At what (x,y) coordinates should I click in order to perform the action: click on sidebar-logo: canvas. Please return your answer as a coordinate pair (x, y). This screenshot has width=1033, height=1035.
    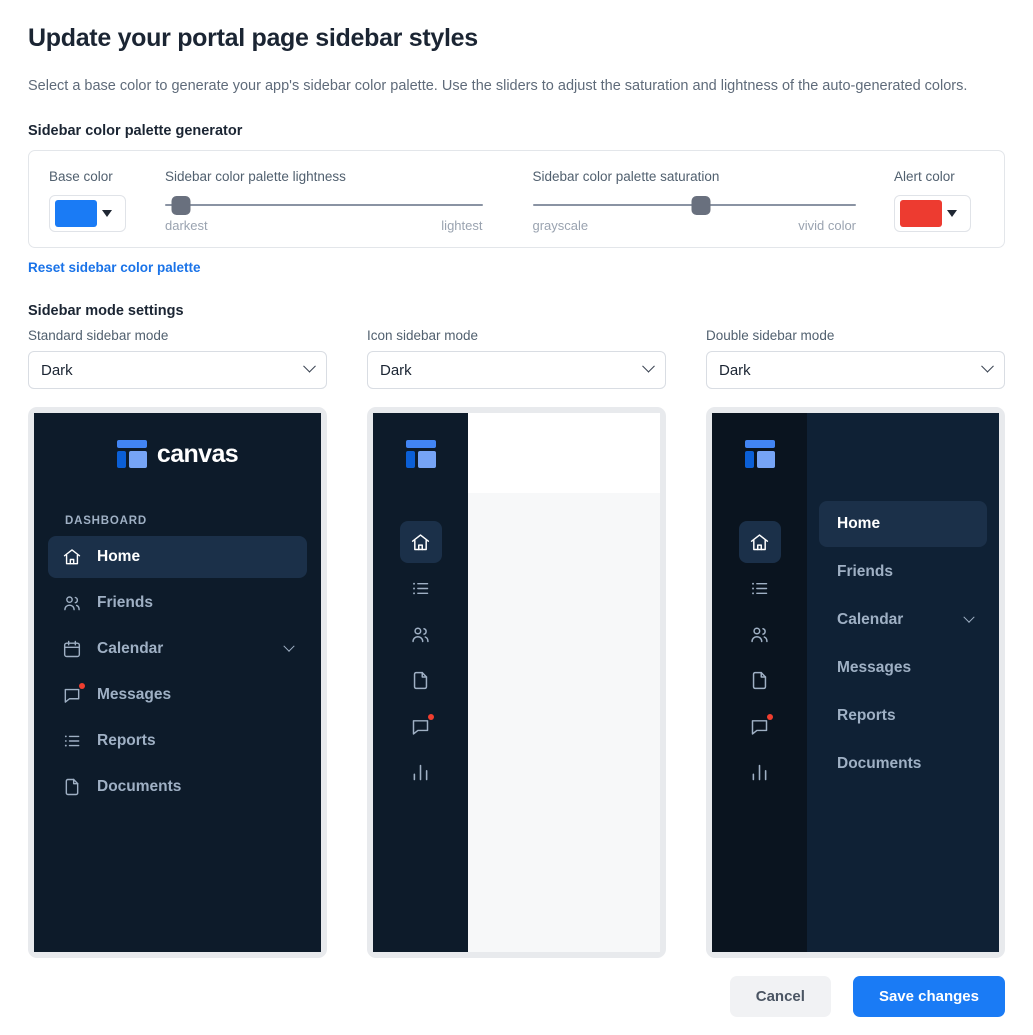
    Looking at the image, I should click on (177, 454).